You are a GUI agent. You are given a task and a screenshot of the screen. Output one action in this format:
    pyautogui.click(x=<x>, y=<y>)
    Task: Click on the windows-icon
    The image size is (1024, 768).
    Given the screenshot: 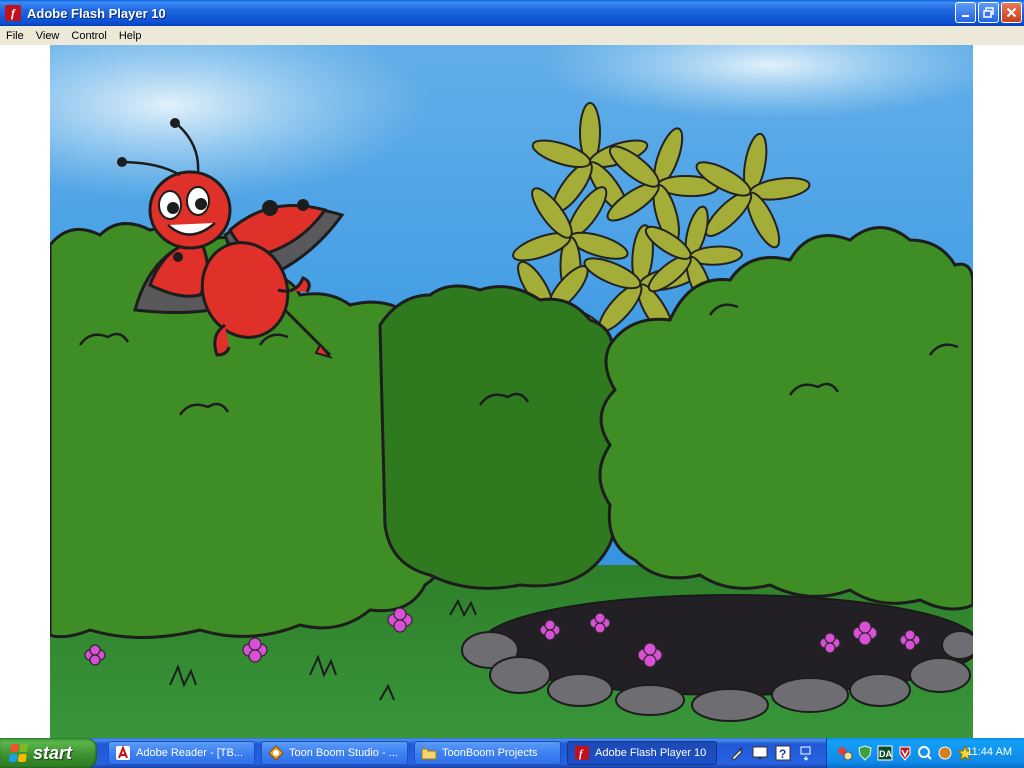 What is the action you would take?
    pyautogui.click(x=805, y=752)
    